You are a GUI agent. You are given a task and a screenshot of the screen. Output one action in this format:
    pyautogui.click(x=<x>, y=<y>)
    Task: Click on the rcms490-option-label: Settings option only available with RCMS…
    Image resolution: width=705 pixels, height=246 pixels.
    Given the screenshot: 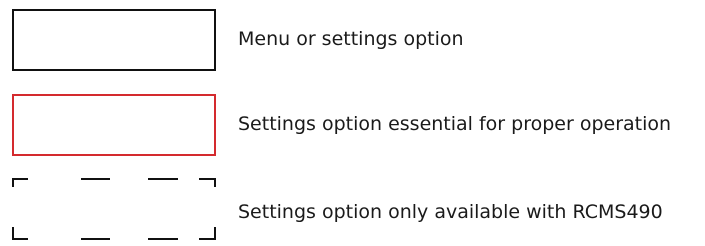 What is the action you would take?
    pyautogui.click(x=450, y=212)
    